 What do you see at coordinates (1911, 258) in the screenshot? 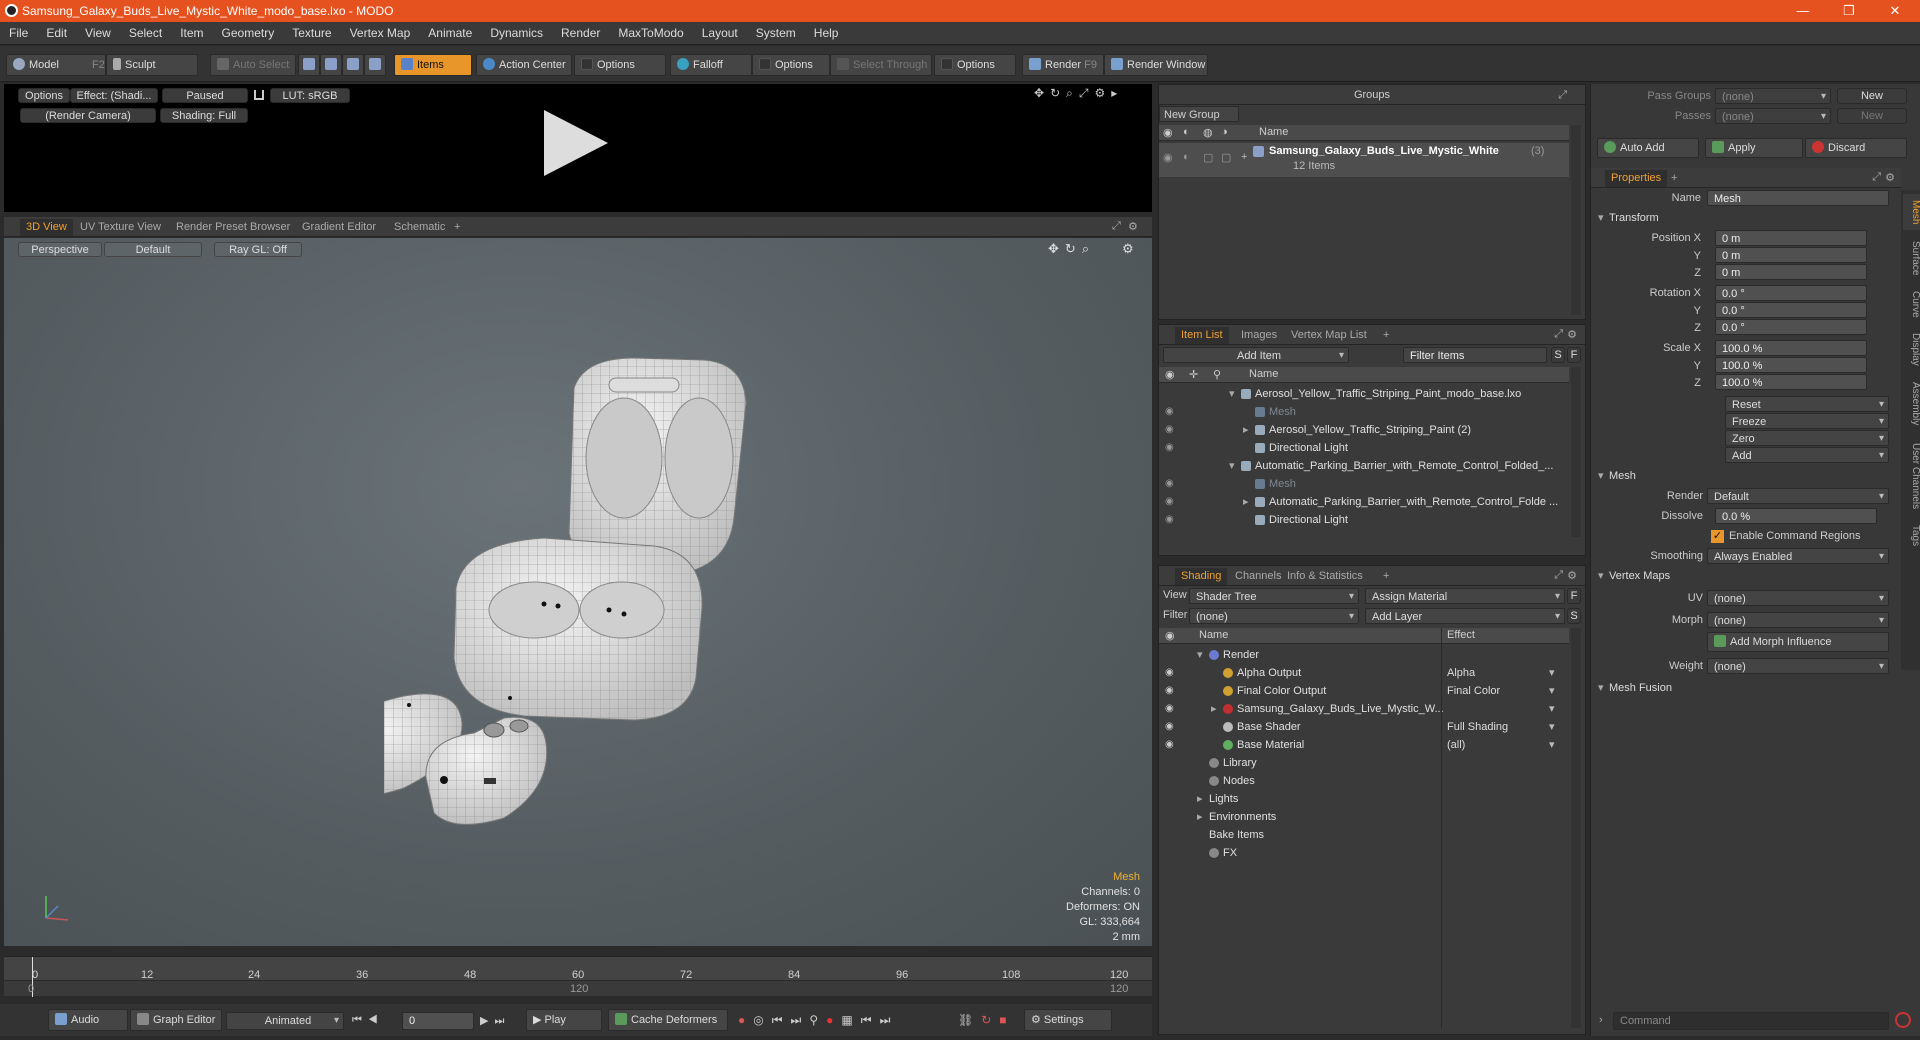
I see `side-tab-surface: Surface` at bounding box center [1911, 258].